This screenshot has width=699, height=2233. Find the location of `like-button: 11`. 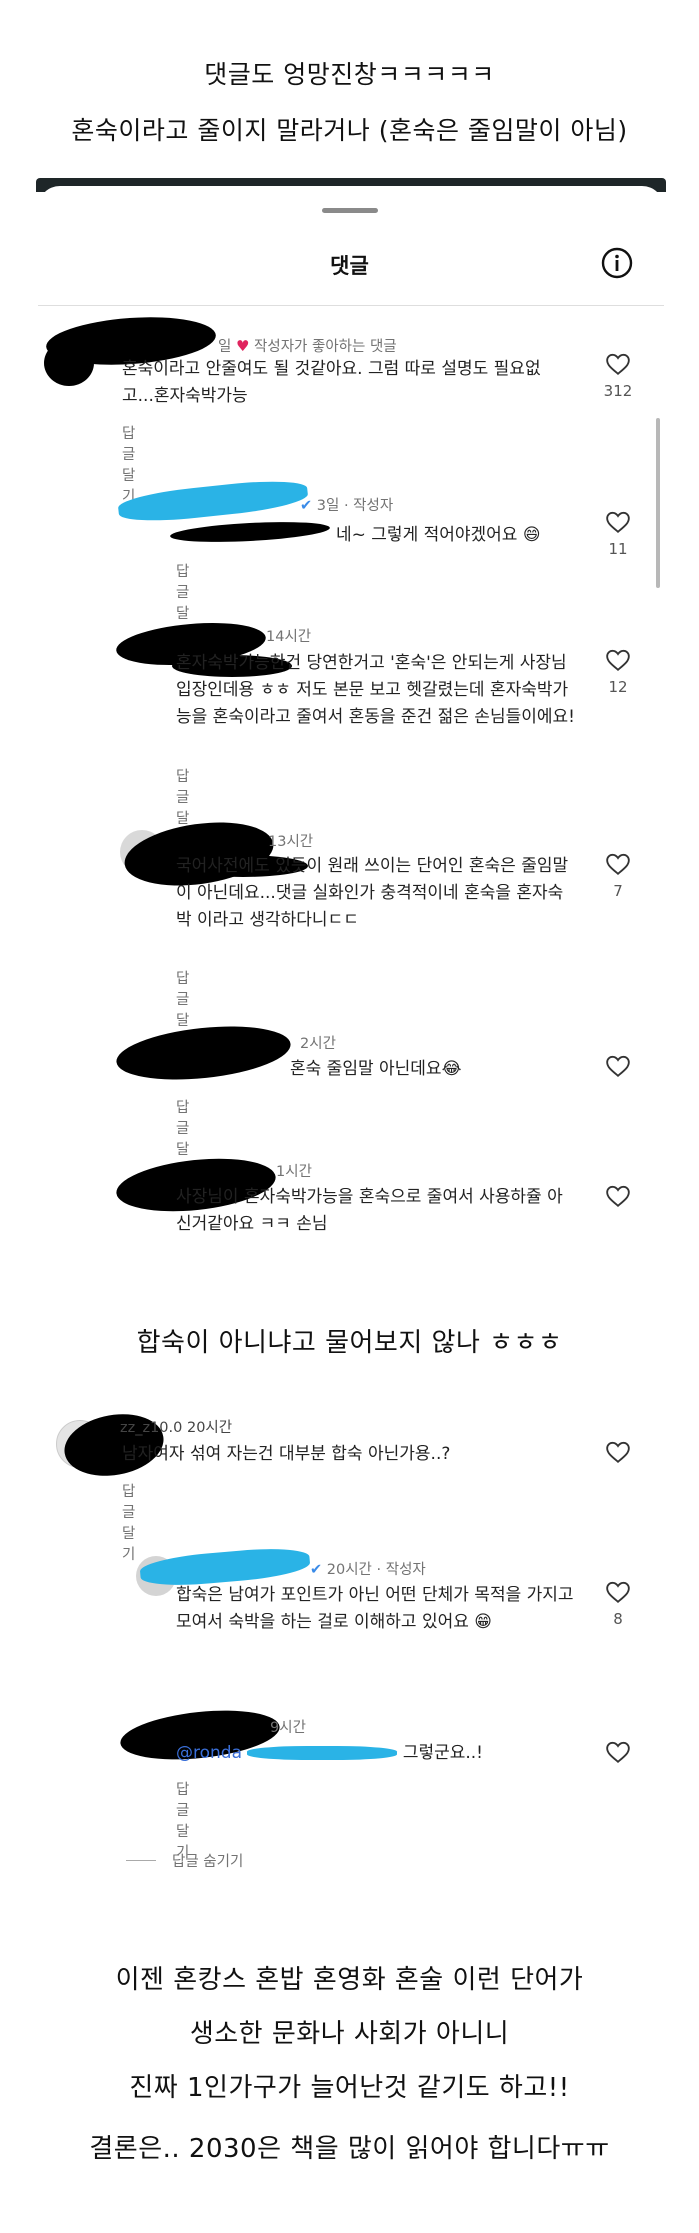

like-button: 11 is located at coordinates (618, 534).